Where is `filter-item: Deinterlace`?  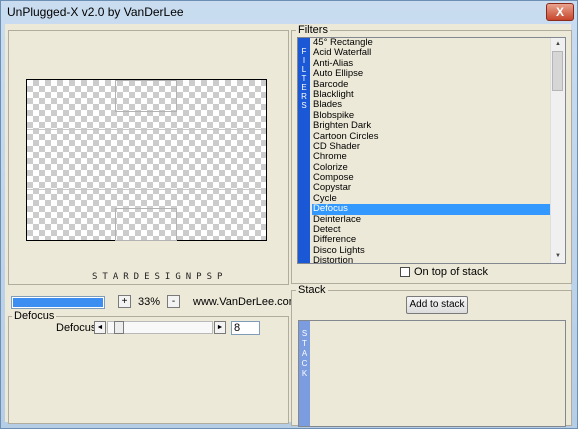
filter-item: Deinterlace is located at coordinates (431, 219).